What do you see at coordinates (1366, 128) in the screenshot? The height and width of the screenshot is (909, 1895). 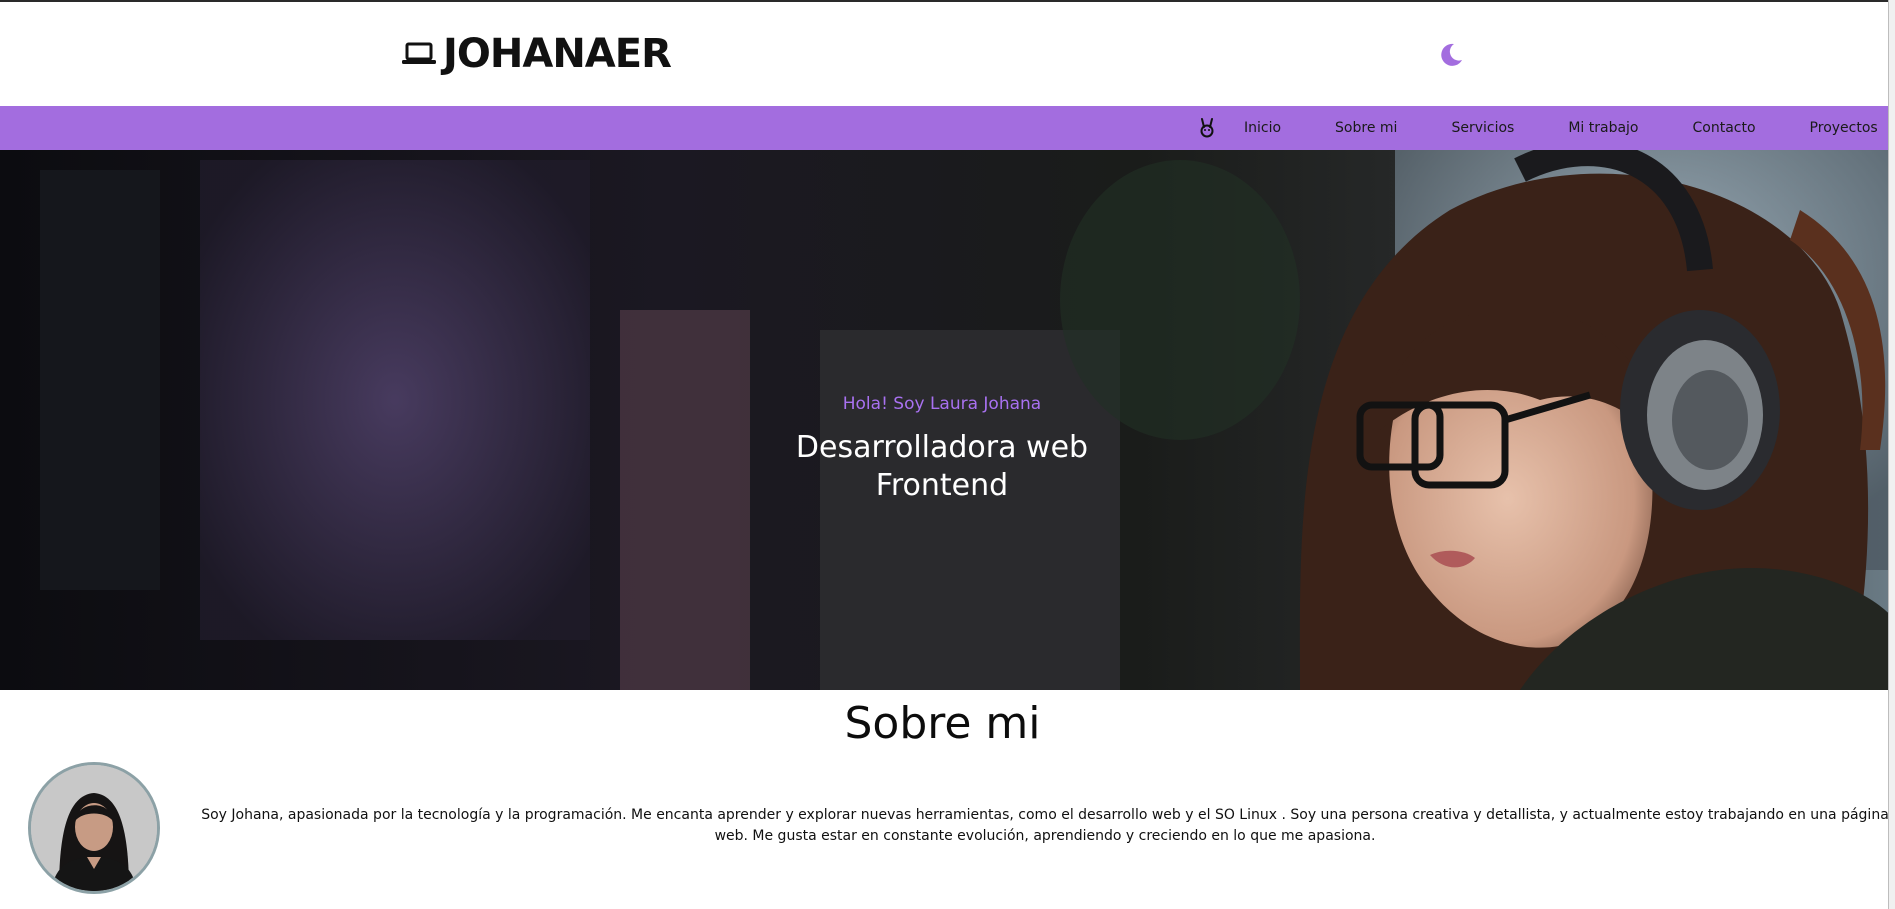 I see `nav-link-sobre-mi: Sobre mi` at bounding box center [1366, 128].